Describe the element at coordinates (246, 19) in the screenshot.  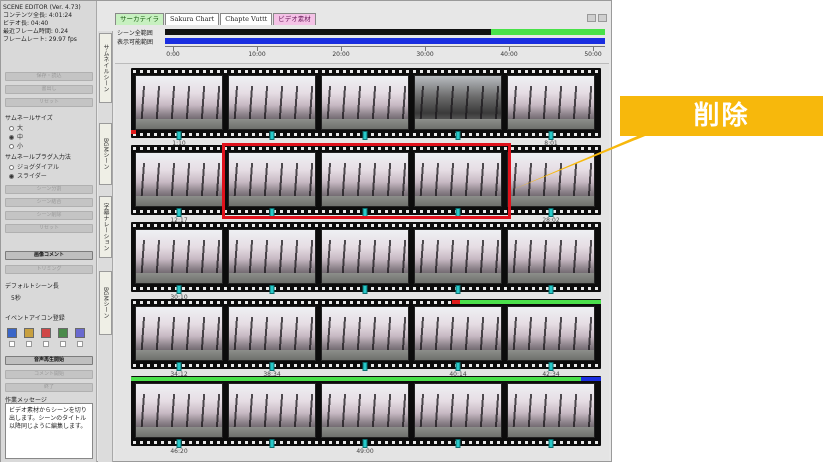
I see `tab-chapter: Chapte Vuttt` at that location.